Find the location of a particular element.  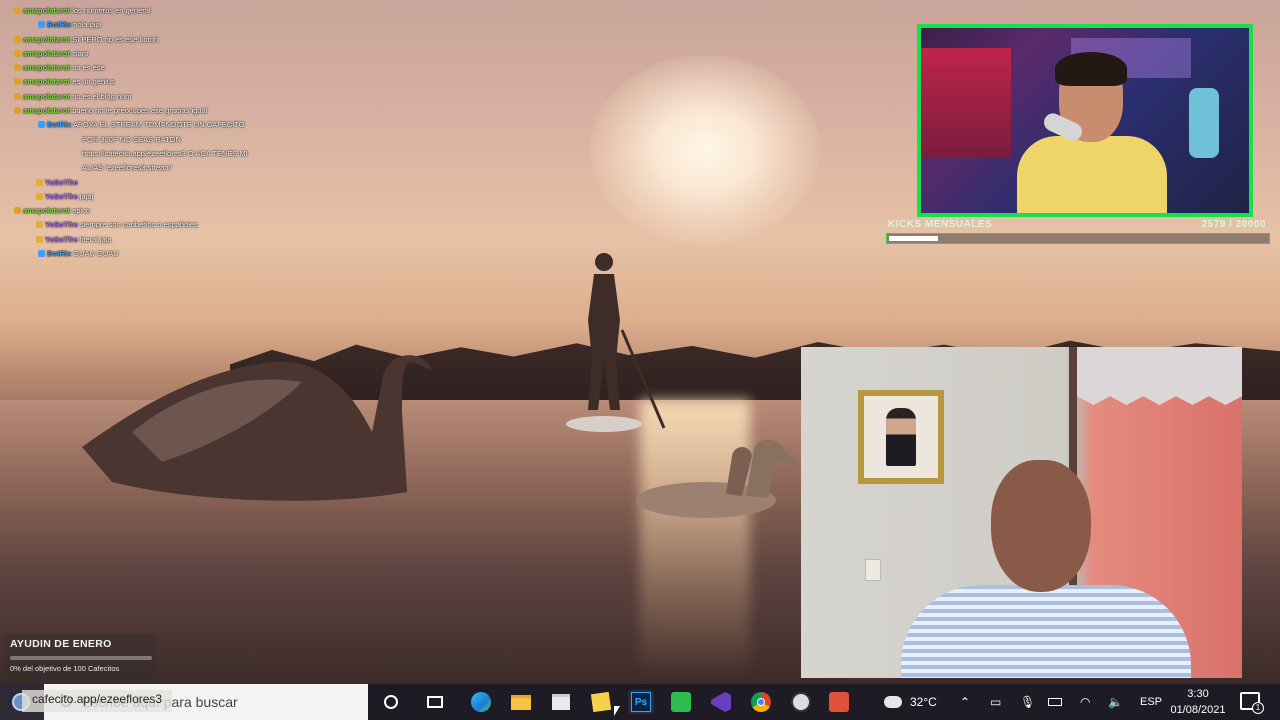

chat-text: siempre son caribeños o españoles is located at coordinates (138, 225).